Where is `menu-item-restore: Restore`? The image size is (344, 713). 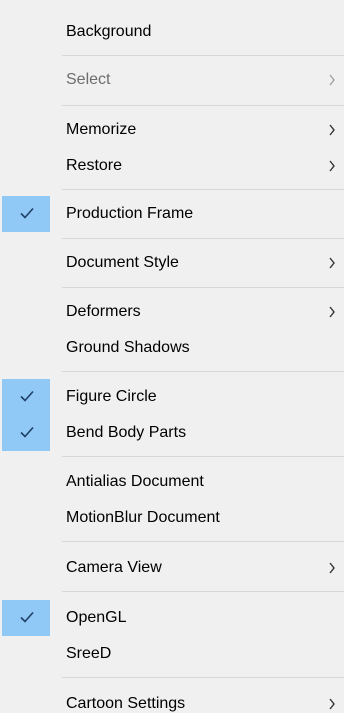
menu-item-restore: Restore is located at coordinates (172, 166).